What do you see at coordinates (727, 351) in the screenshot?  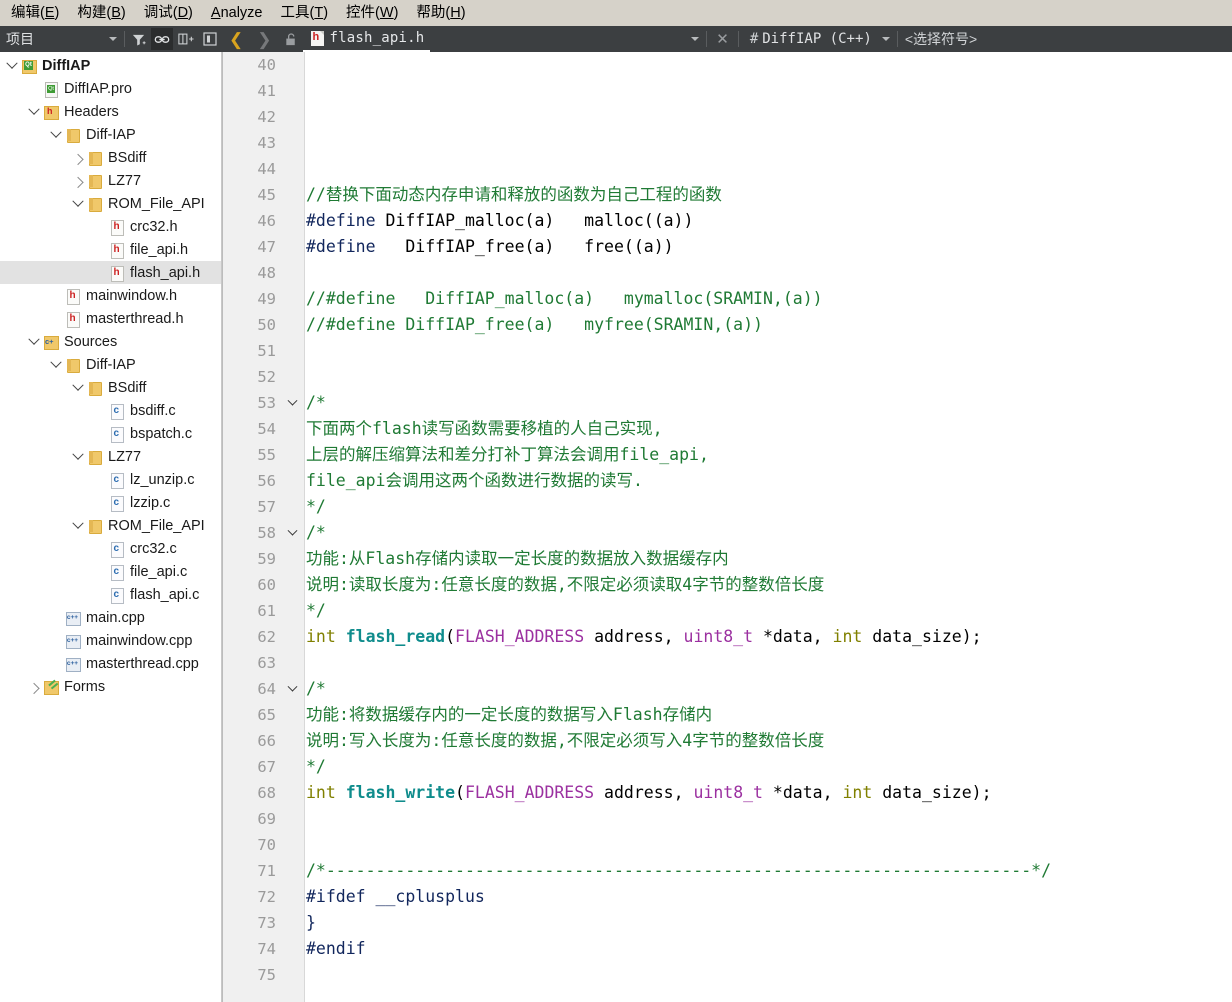 I see `editor-line: 51` at bounding box center [727, 351].